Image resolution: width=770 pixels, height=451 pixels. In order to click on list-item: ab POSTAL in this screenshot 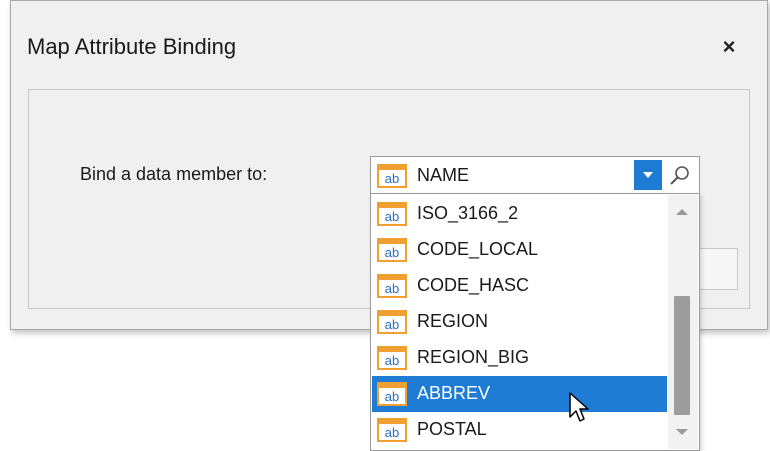, I will do `click(519, 430)`.